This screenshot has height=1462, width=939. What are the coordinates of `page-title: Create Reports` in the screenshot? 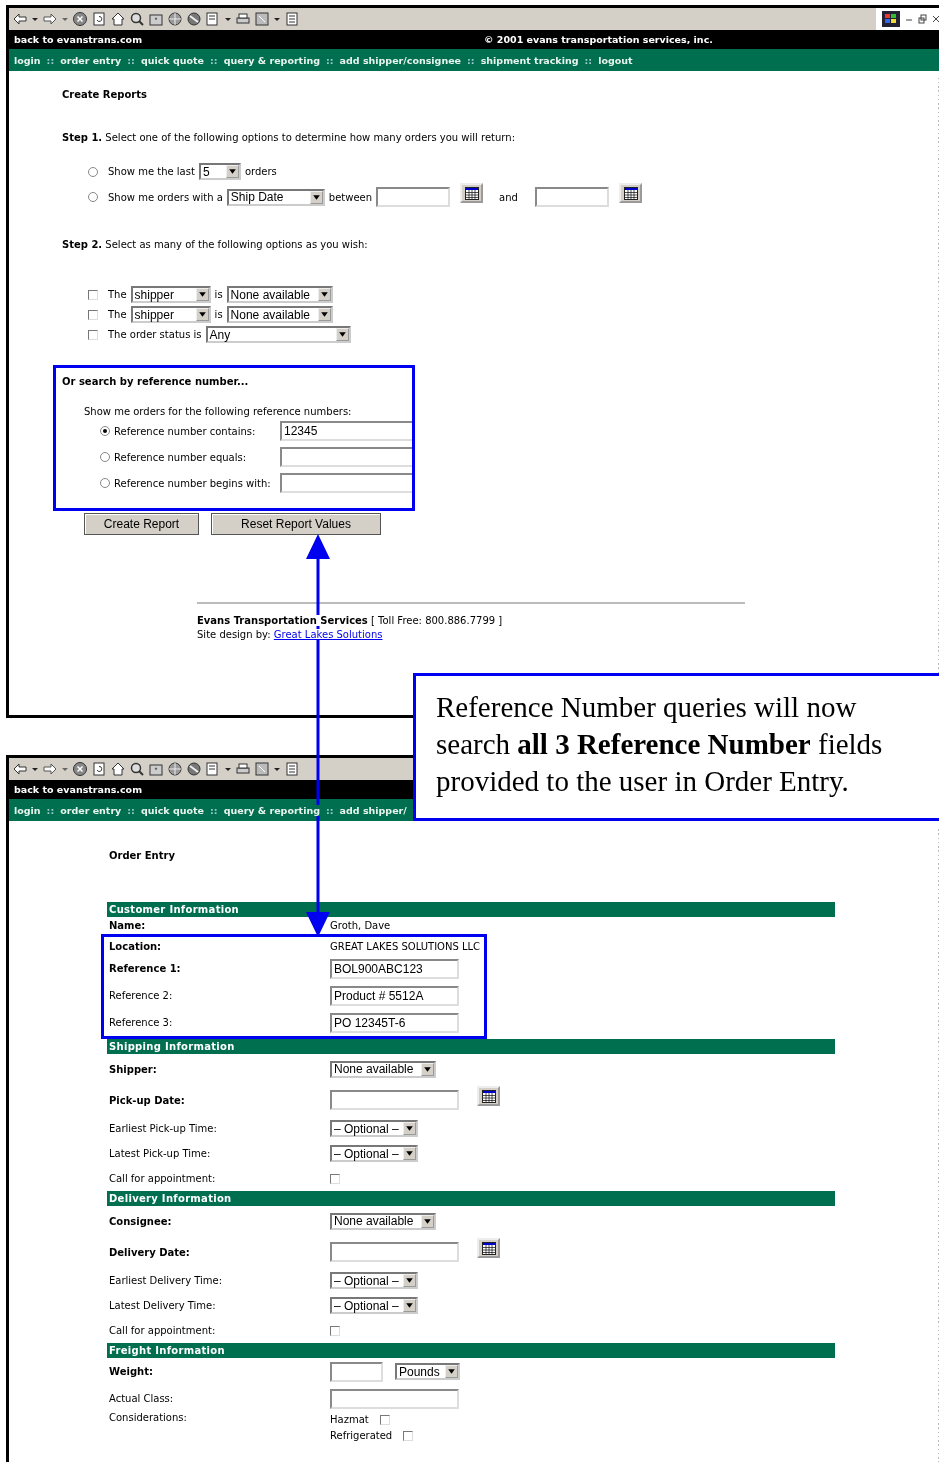 It's located at (105, 94).